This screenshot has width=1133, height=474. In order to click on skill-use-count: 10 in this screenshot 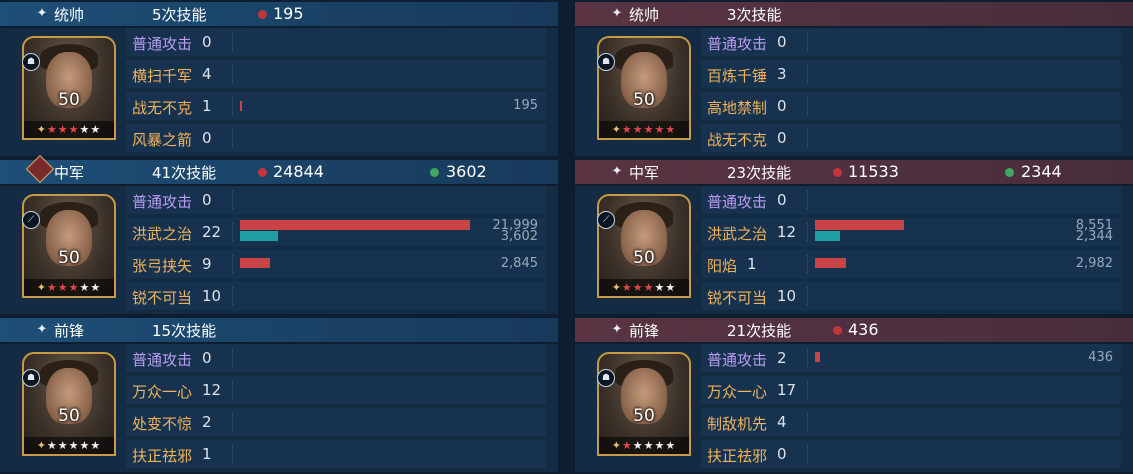, I will do `click(787, 296)`.